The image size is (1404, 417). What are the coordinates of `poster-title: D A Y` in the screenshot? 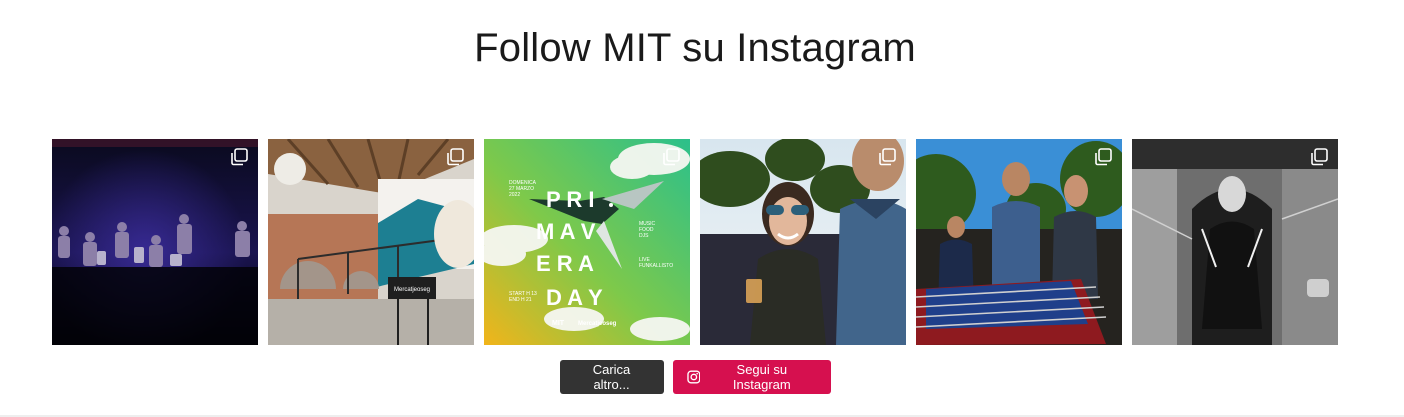 It's located at (574, 297).